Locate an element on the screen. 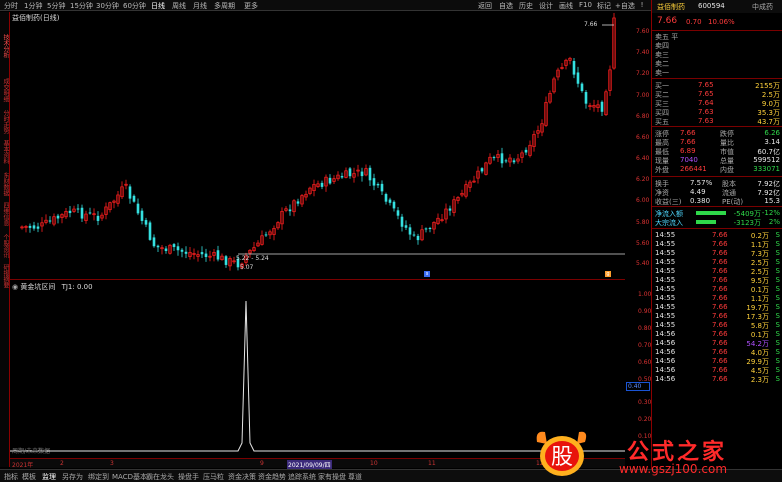 The height and width of the screenshot is (482, 782). tab-60min: 60分钟 is located at coordinates (134, 6).